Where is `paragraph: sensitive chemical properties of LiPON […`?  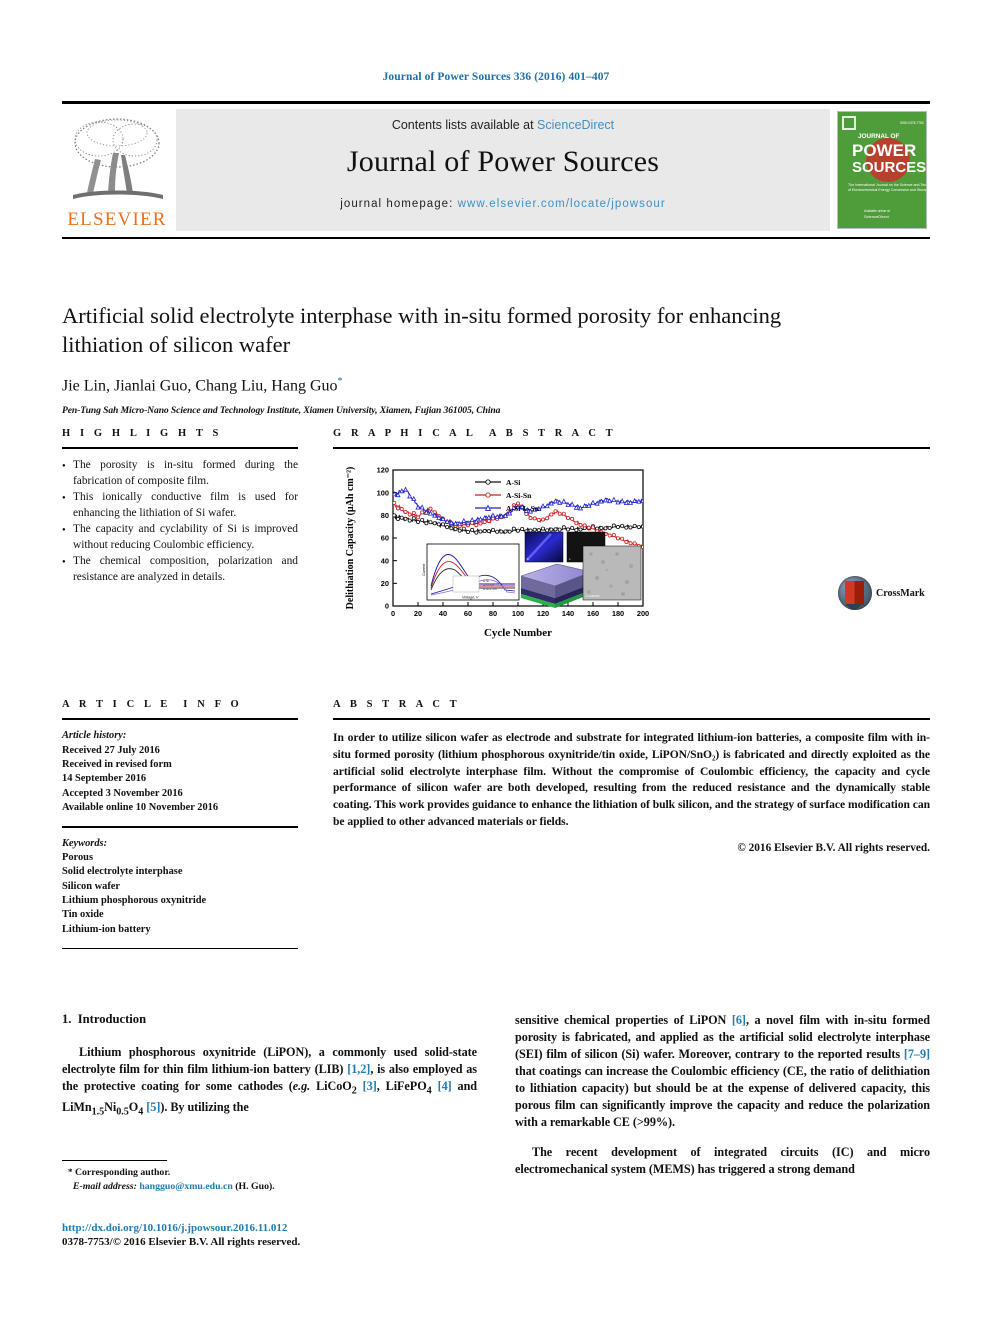
paragraph: sensitive chemical properties of LiPON [… is located at coordinates (722, 1072).